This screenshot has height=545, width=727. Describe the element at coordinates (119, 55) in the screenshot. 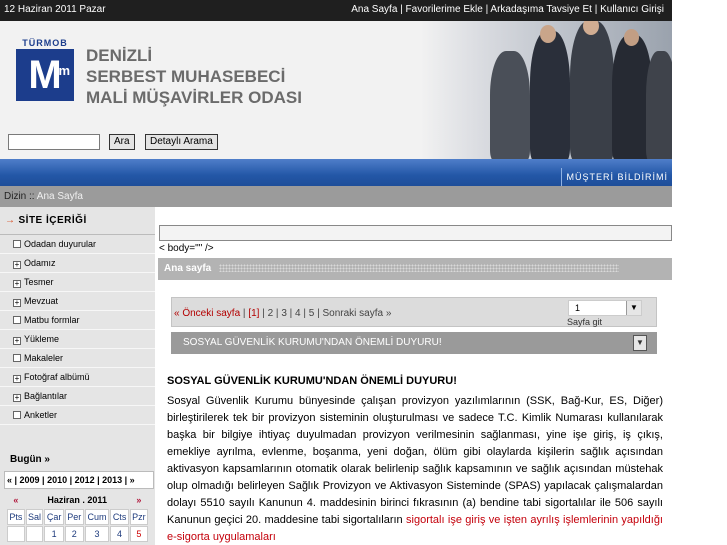

I see `org-name-line: DENİZLİ` at that location.